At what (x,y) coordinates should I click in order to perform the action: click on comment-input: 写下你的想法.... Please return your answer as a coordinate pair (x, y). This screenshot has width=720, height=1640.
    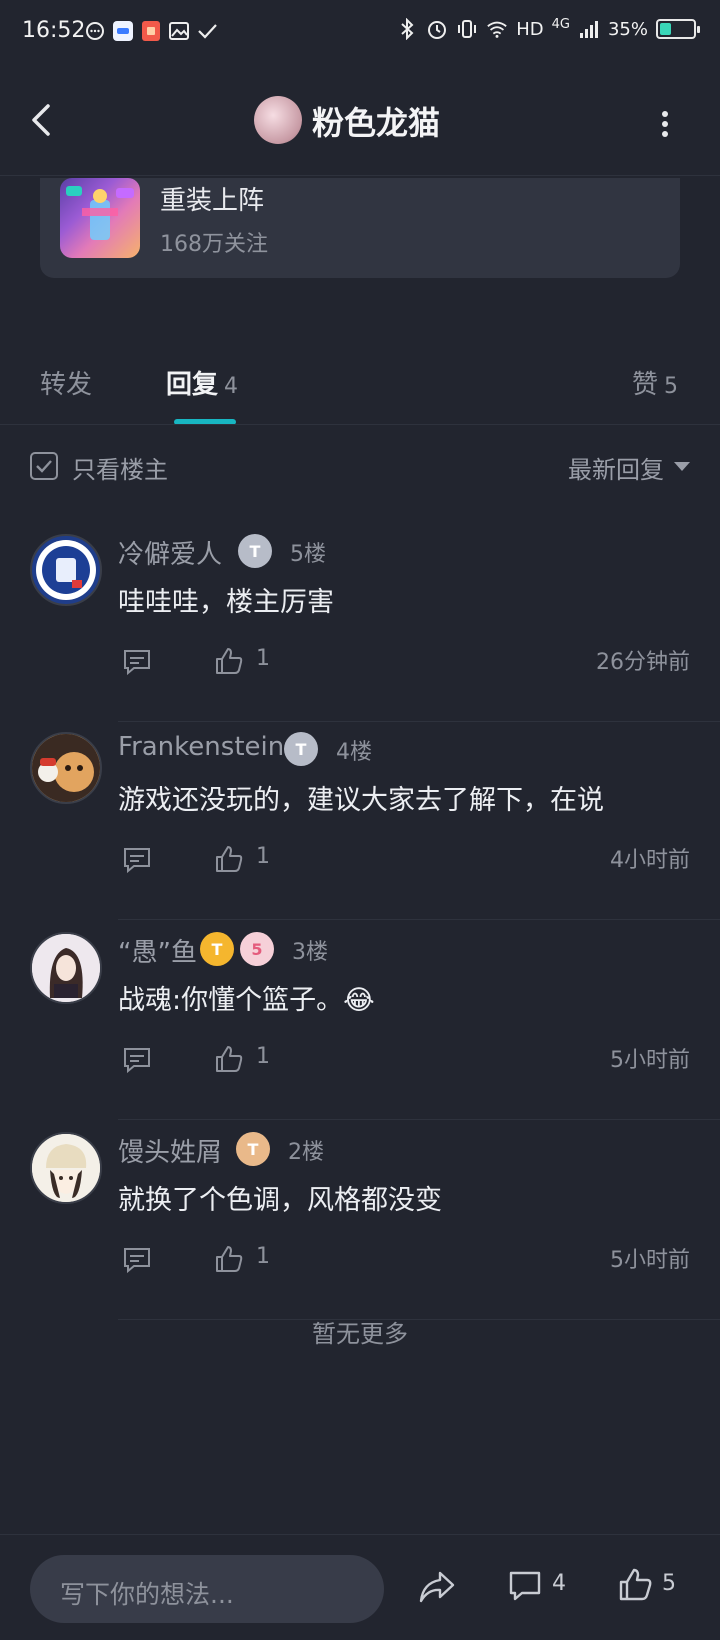
    Looking at the image, I should click on (207, 1589).